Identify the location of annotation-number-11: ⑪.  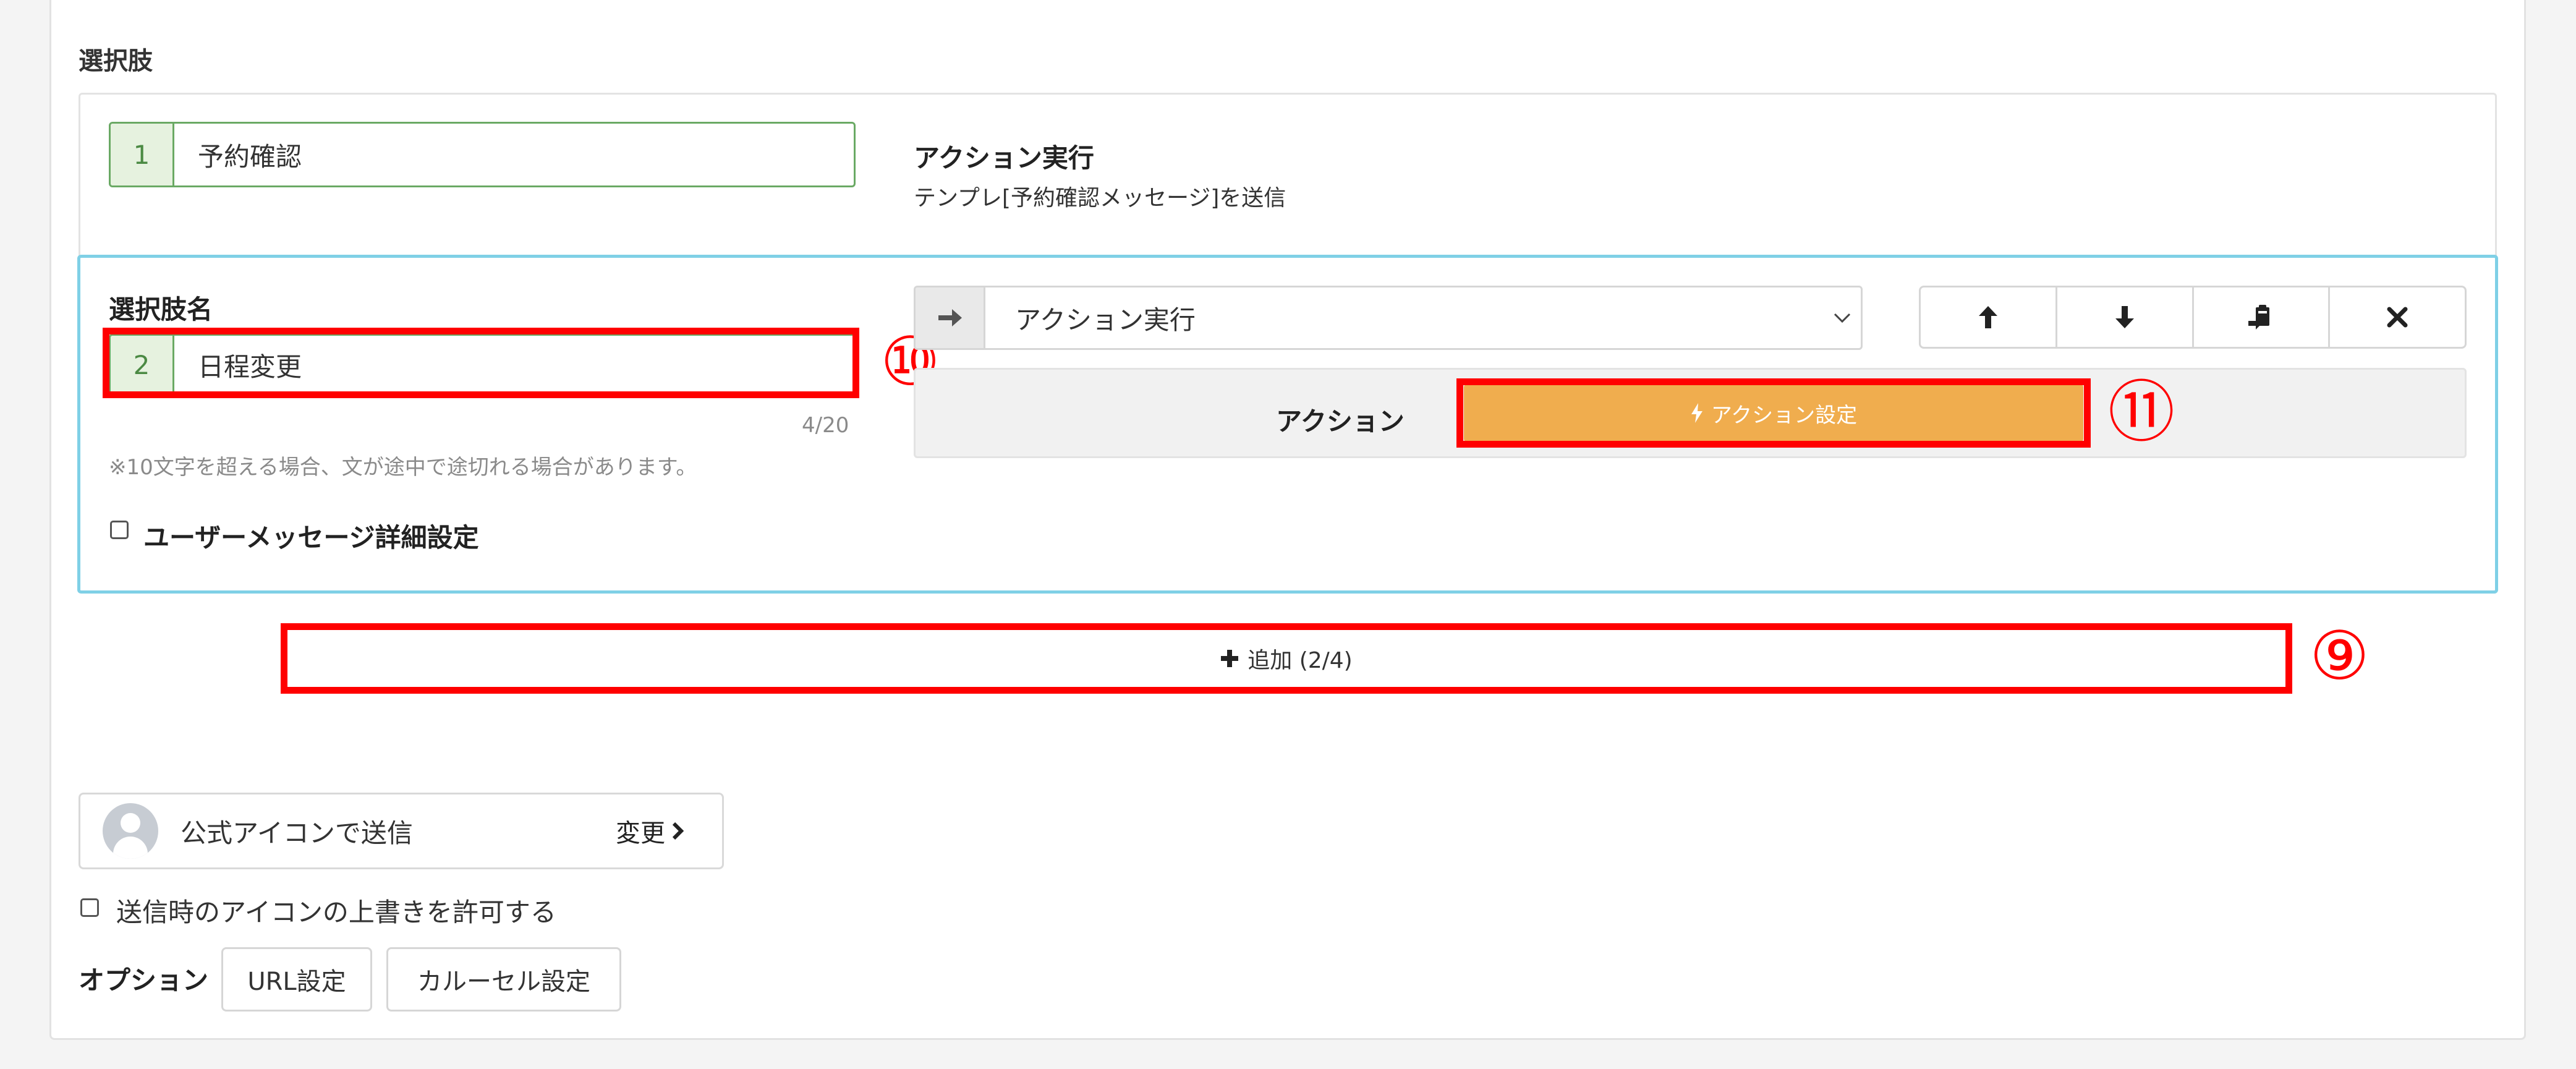
(2141, 413).